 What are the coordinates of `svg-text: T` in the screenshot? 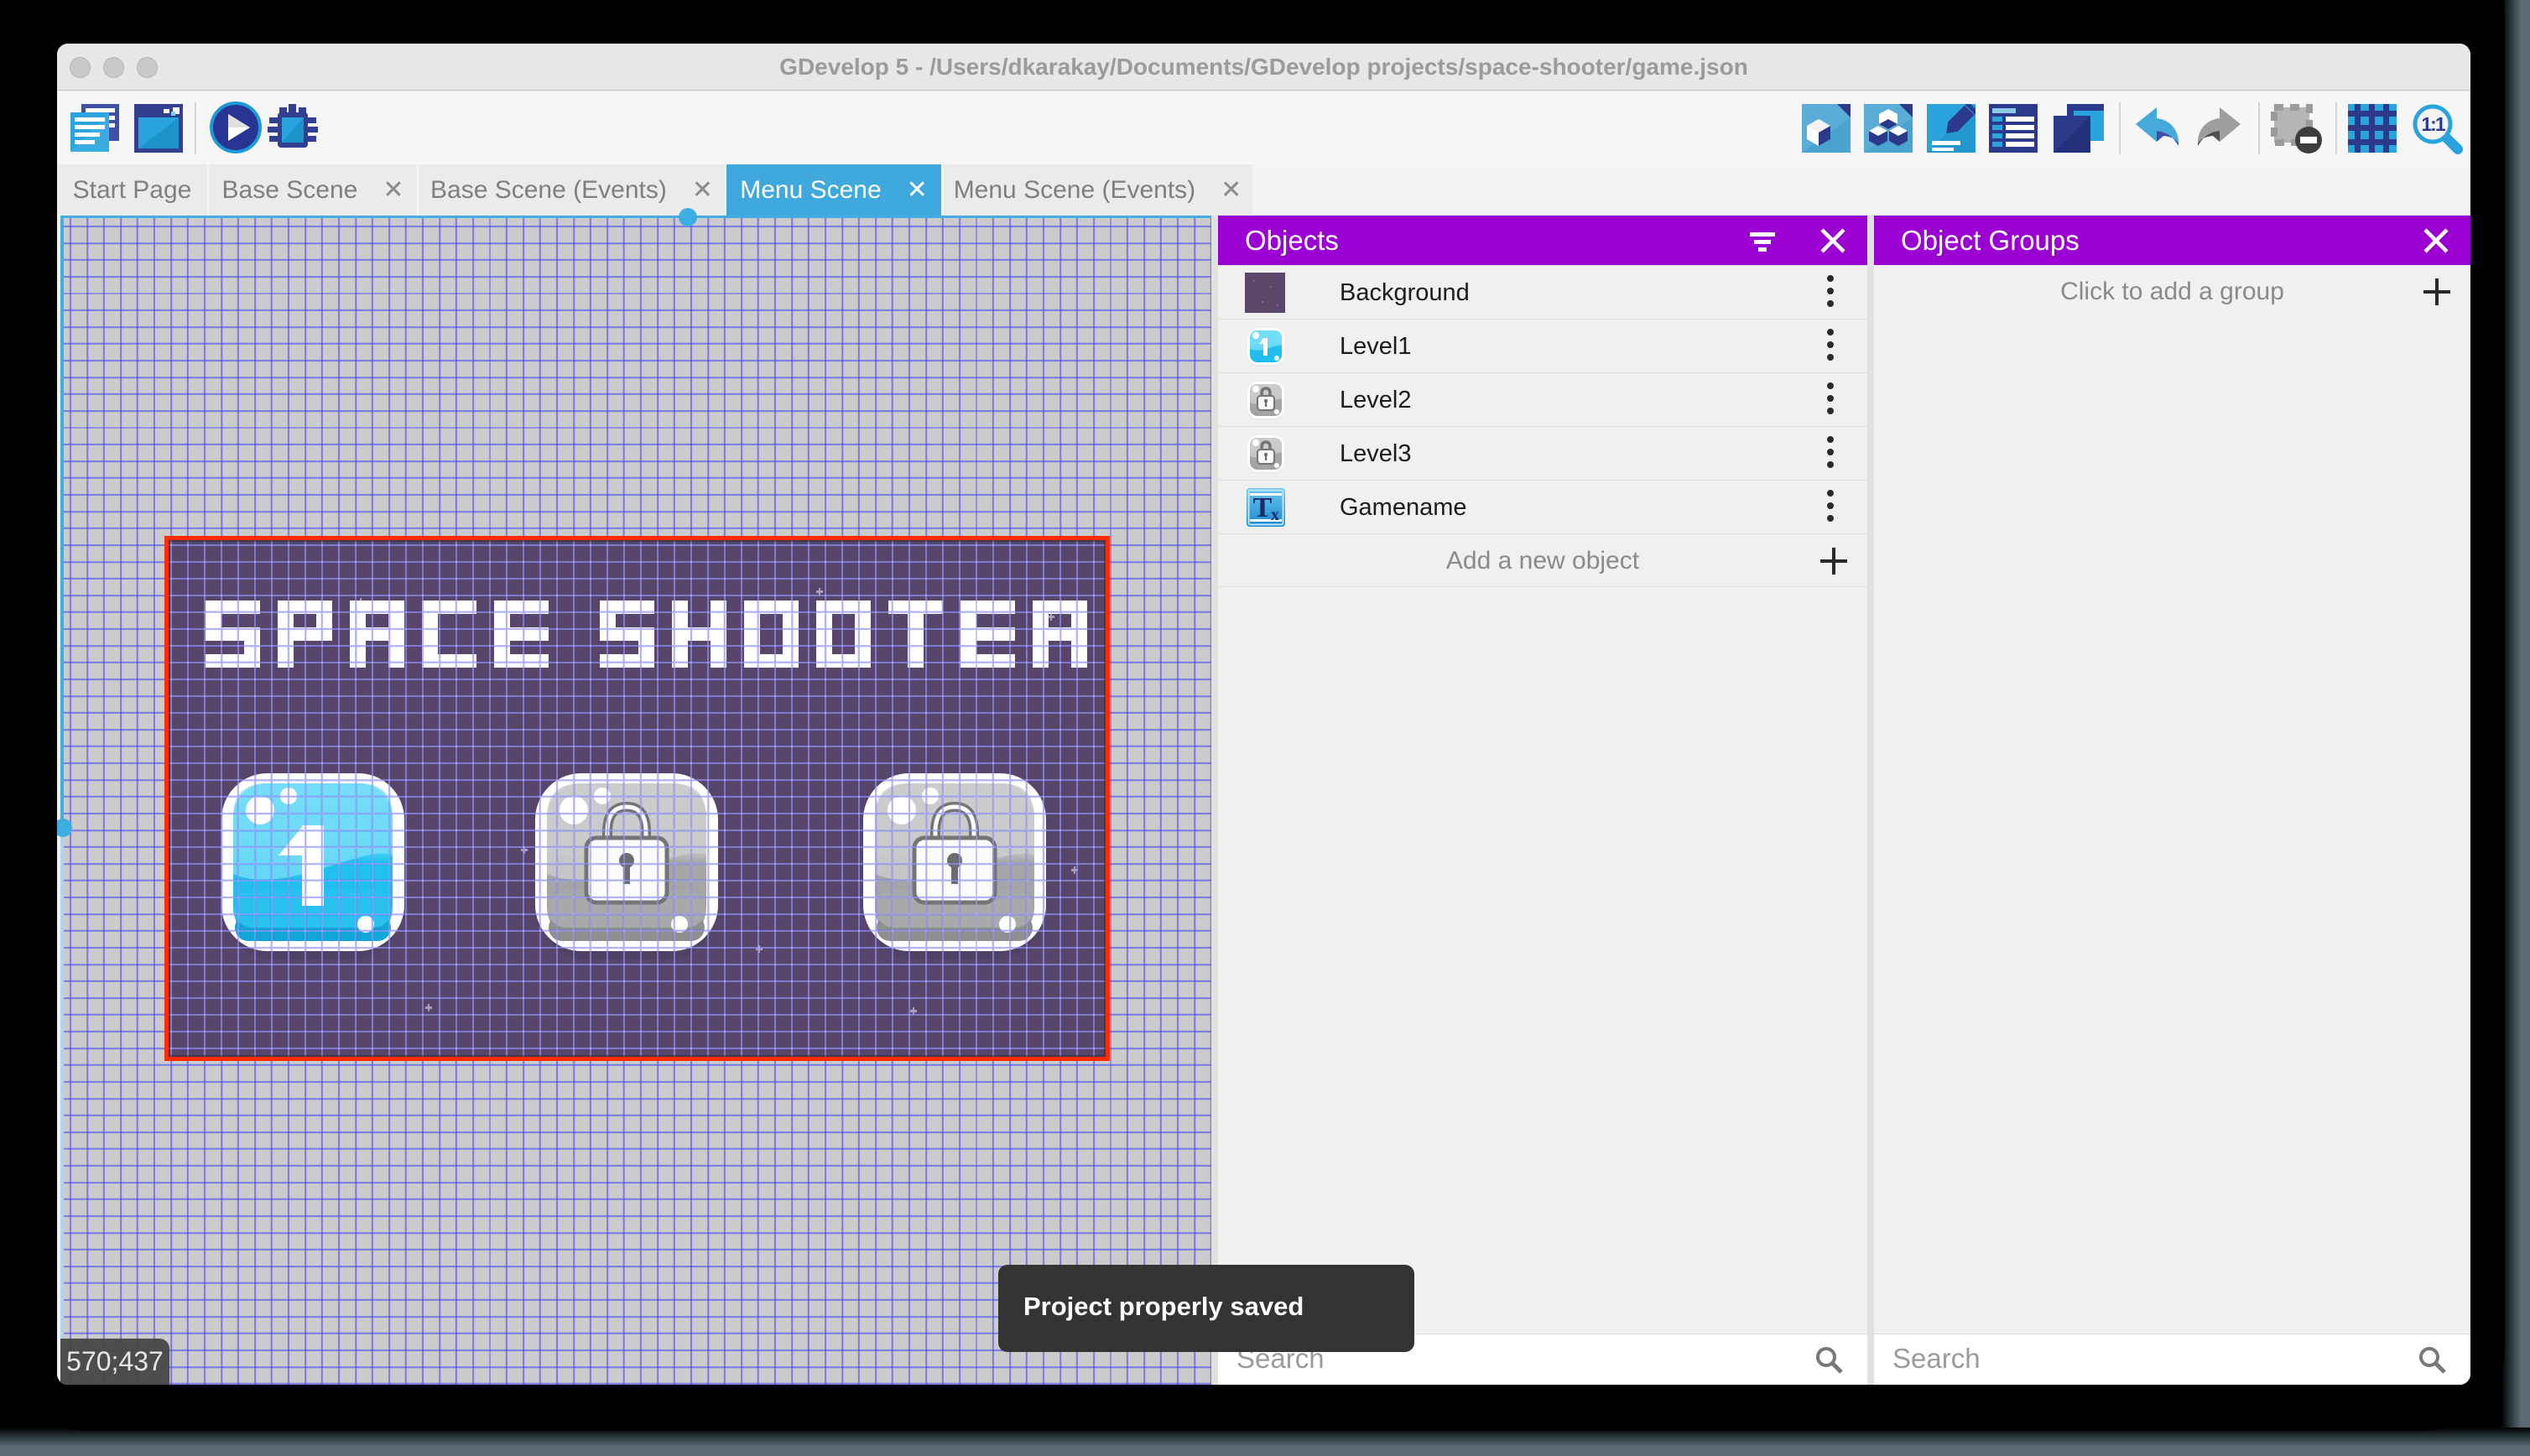 It's located at (1263, 507).